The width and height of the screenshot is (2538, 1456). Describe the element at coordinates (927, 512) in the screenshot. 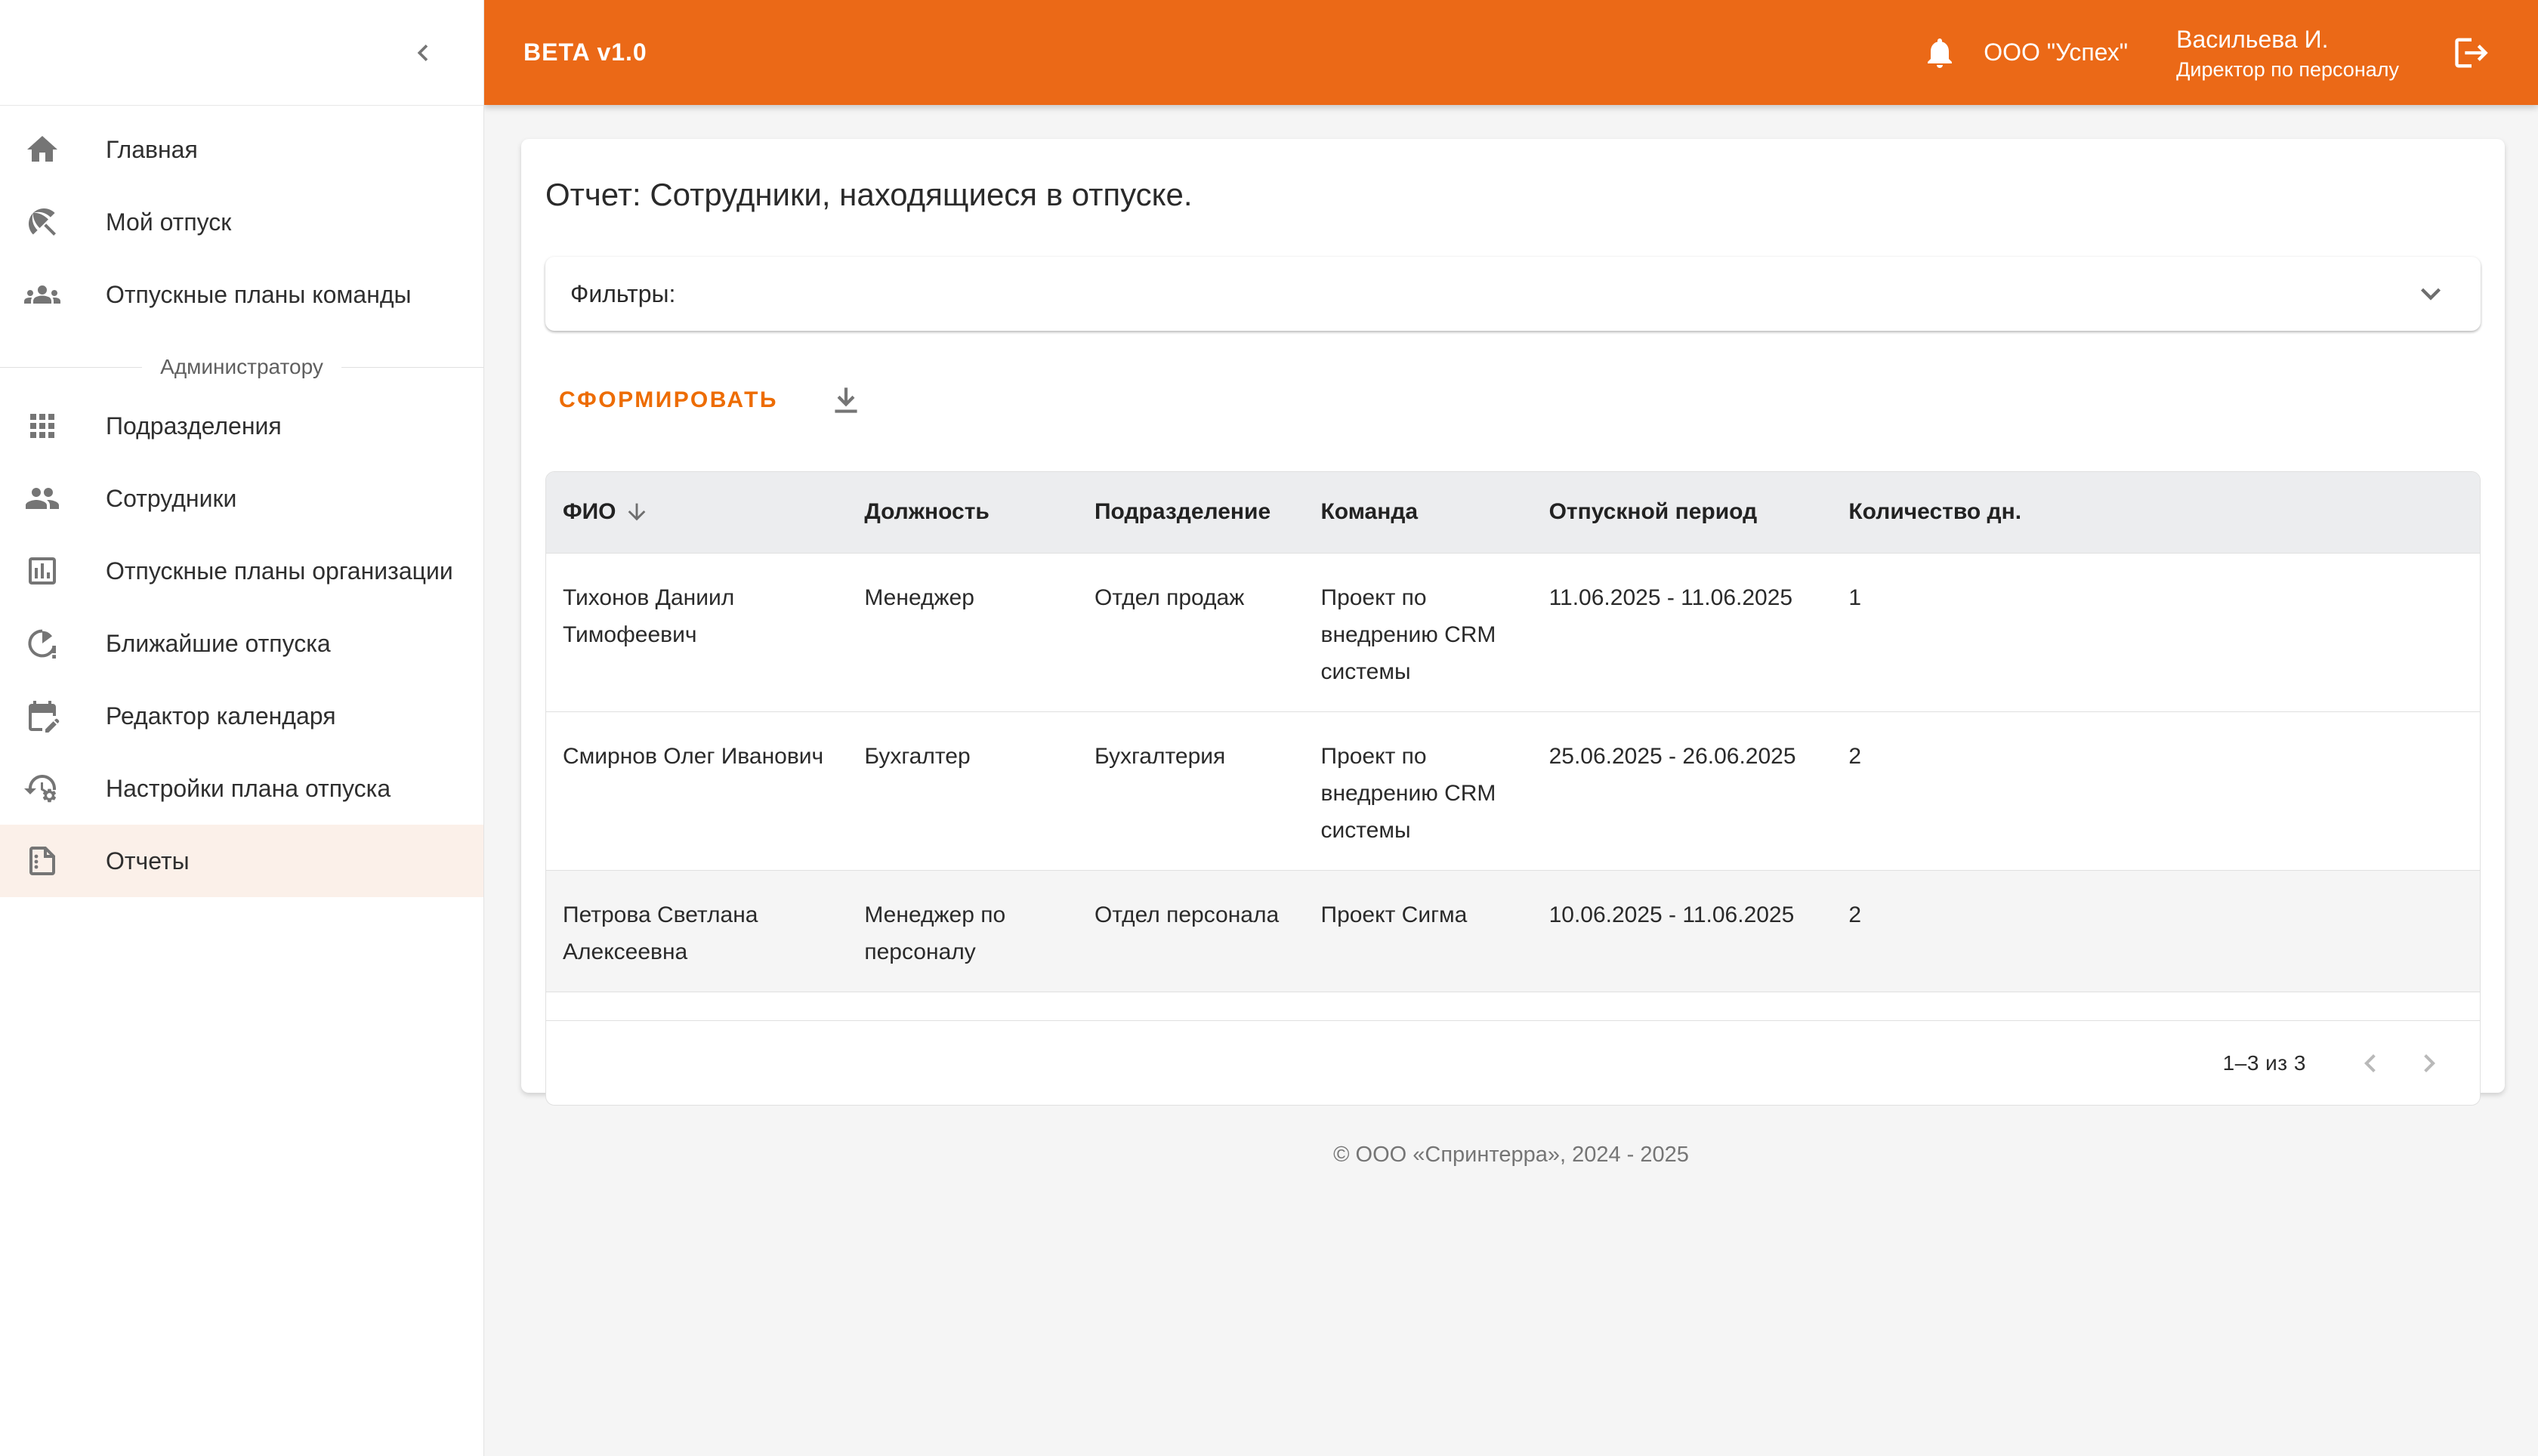

I see `column-header-label: Должность` at that location.